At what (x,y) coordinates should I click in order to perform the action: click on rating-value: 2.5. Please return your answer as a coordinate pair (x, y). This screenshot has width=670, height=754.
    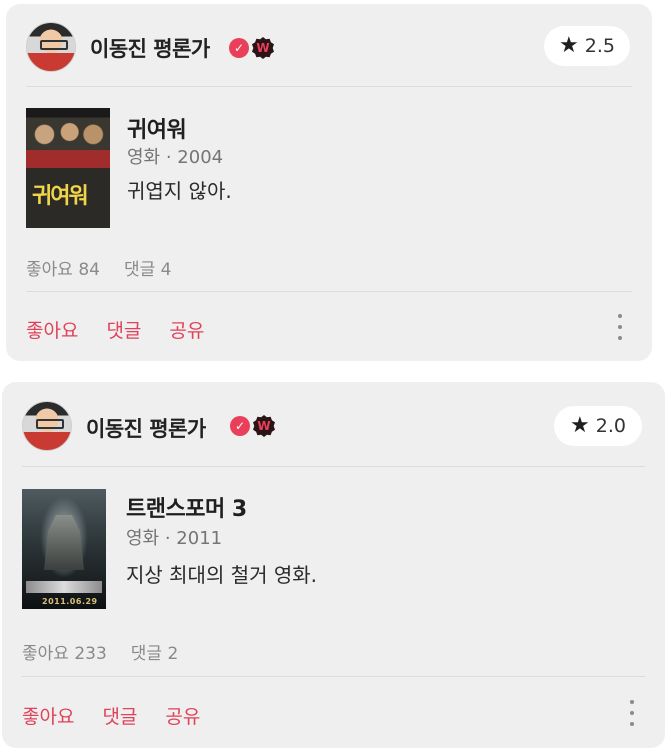
    Looking at the image, I should click on (599, 46).